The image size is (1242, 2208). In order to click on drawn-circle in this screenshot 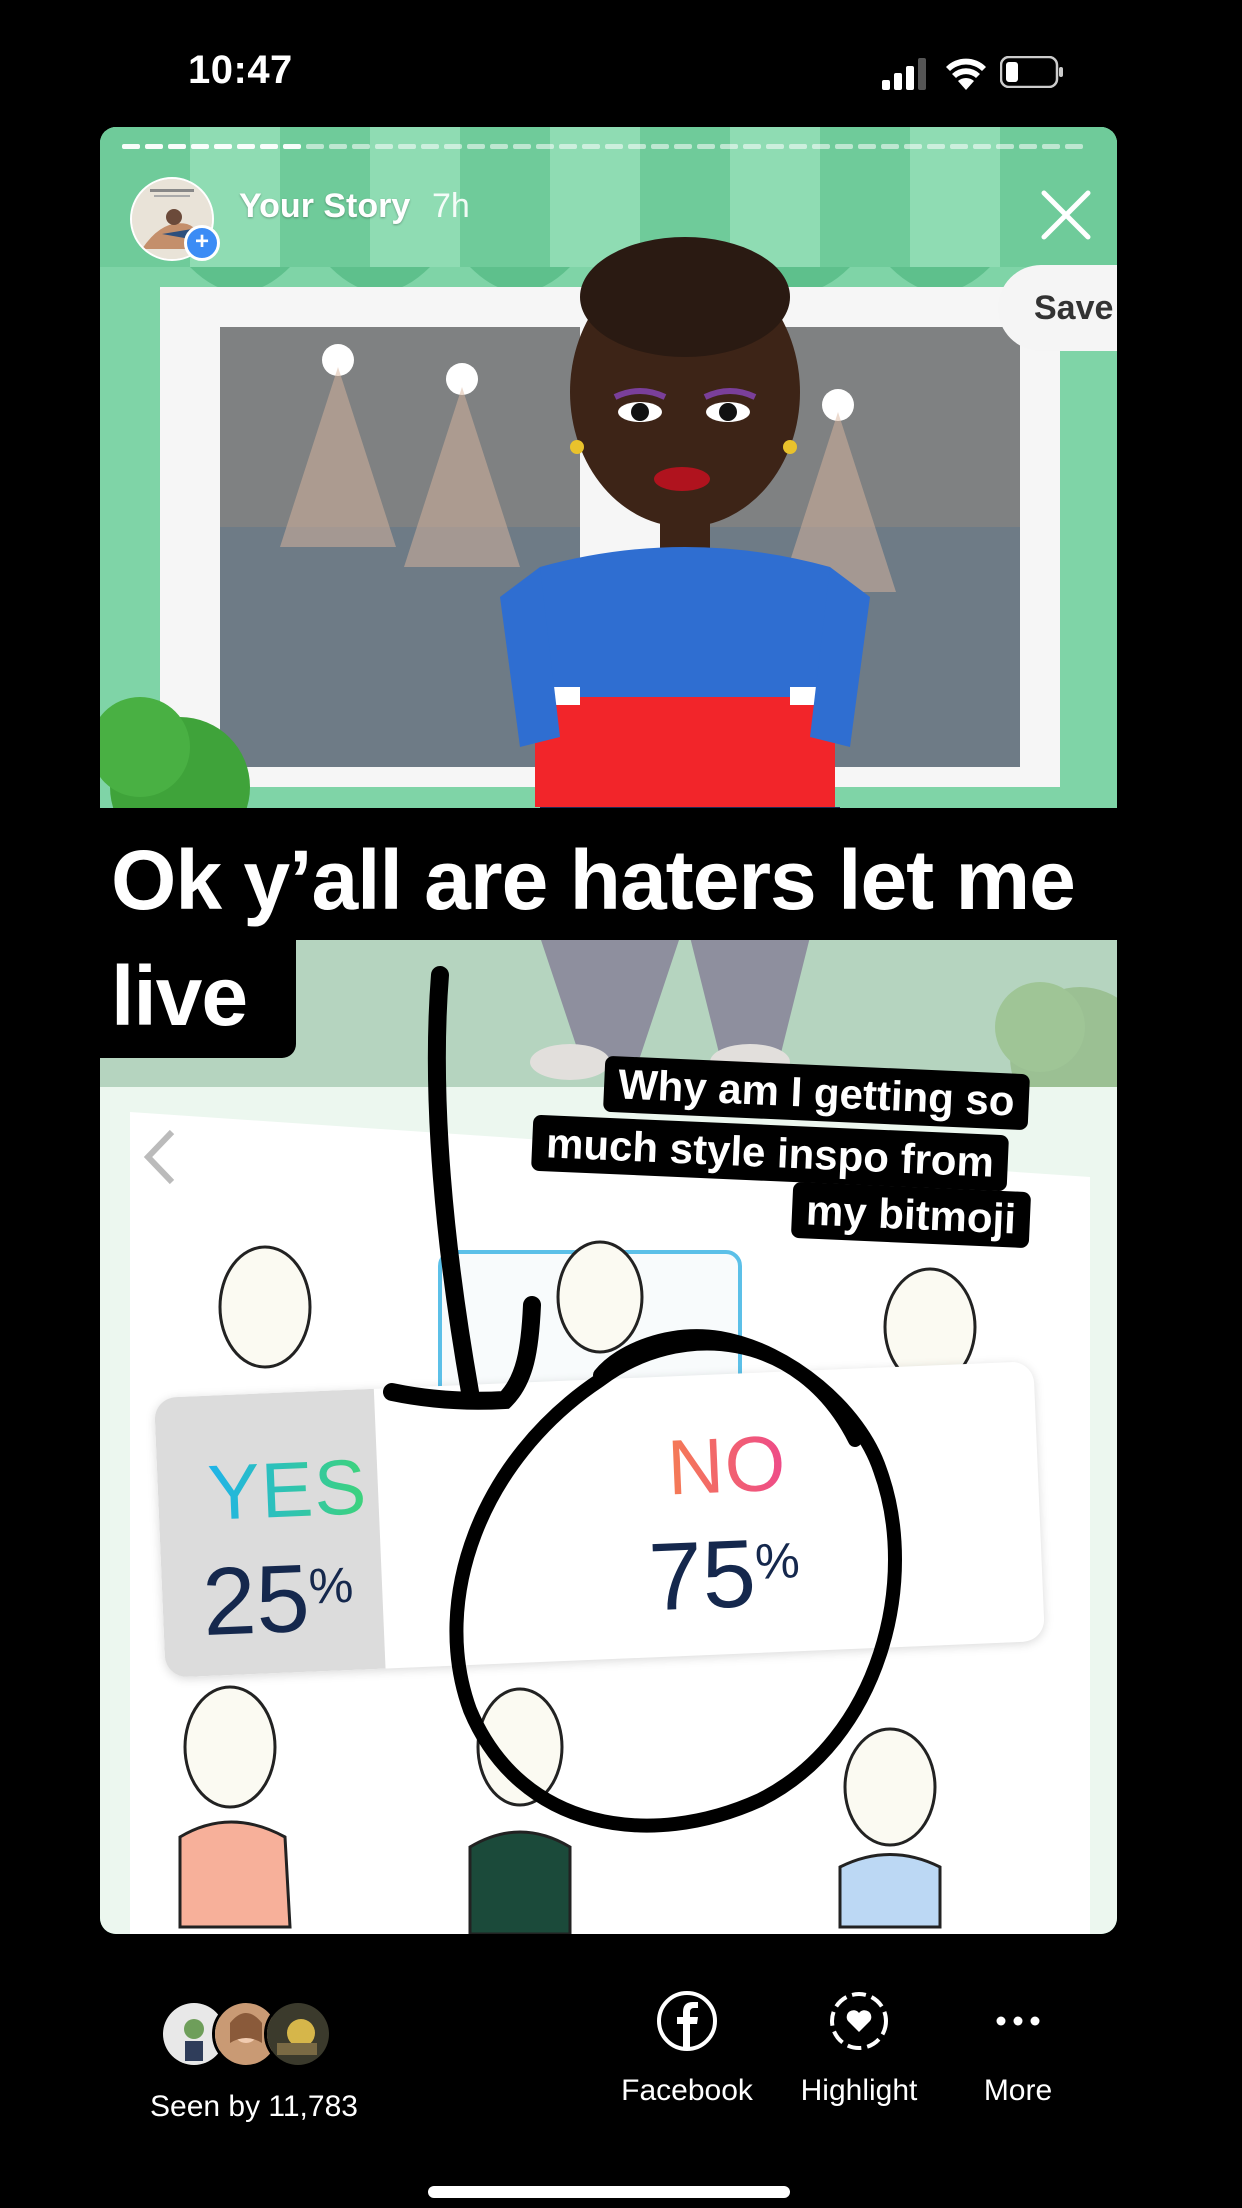, I will do `click(675, 1581)`.